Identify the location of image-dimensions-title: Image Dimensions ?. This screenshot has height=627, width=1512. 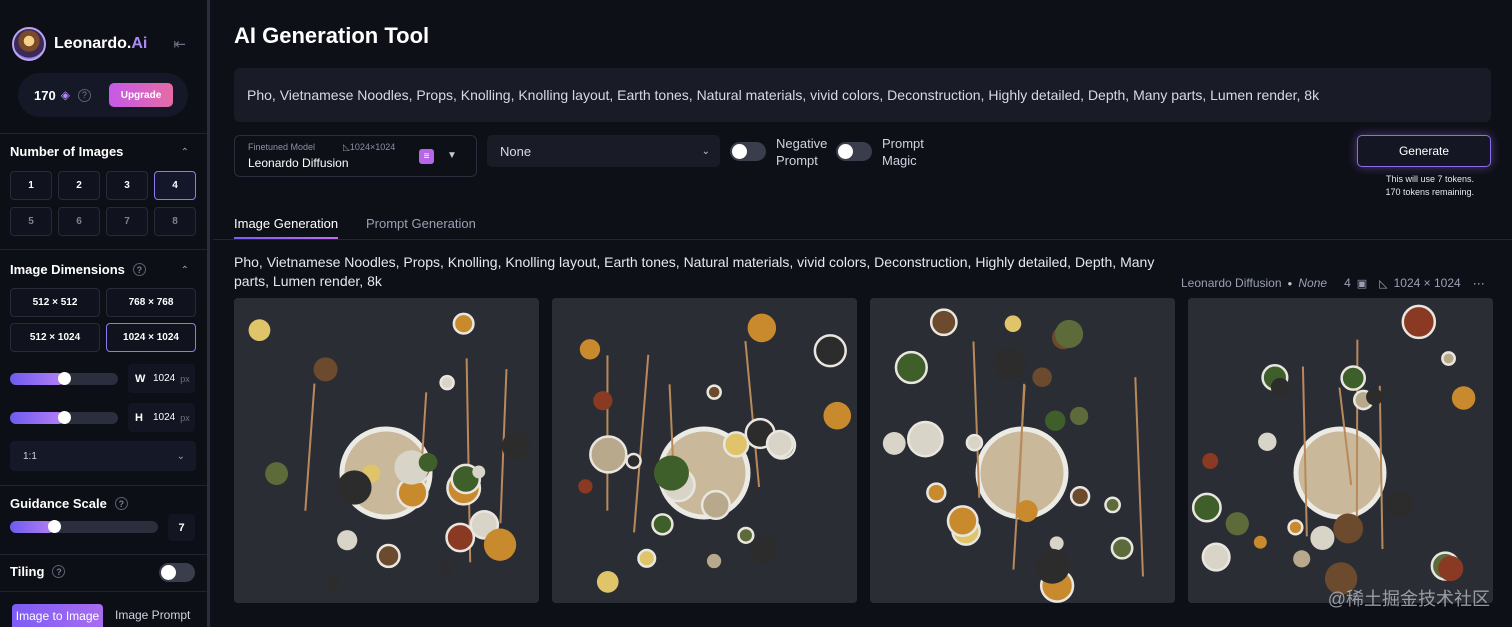
(78, 269).